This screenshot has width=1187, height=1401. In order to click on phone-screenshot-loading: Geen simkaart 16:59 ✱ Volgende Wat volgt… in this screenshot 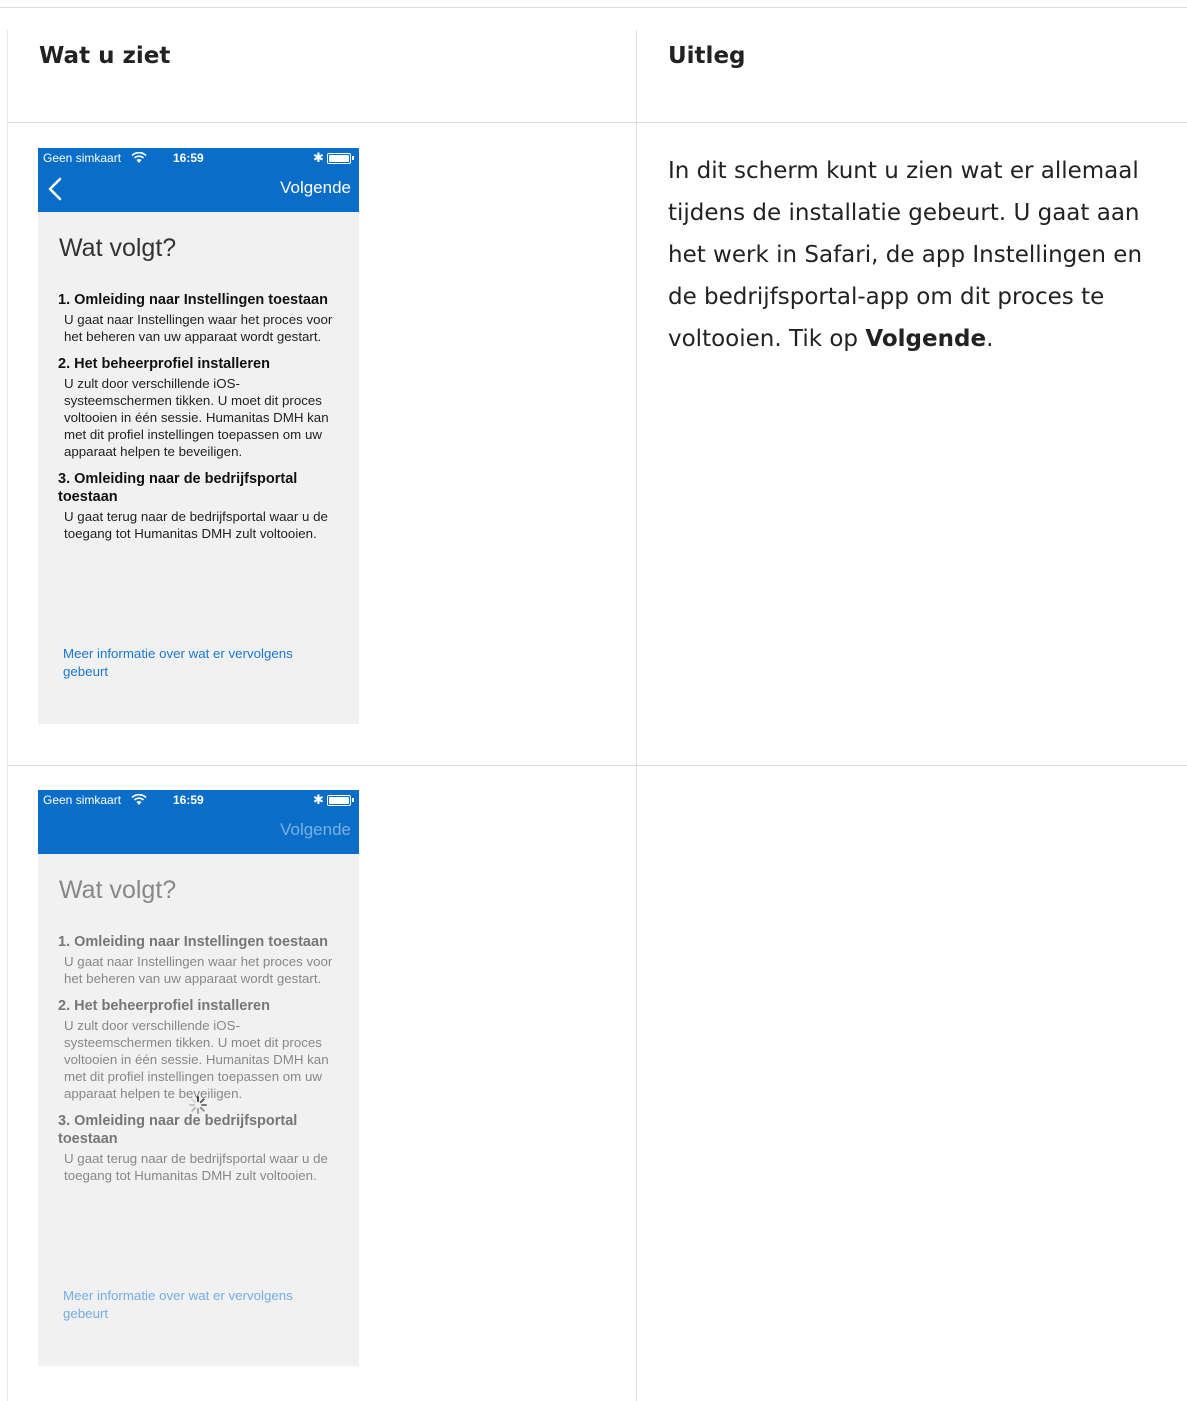, I will do `click(198, 1078)`.